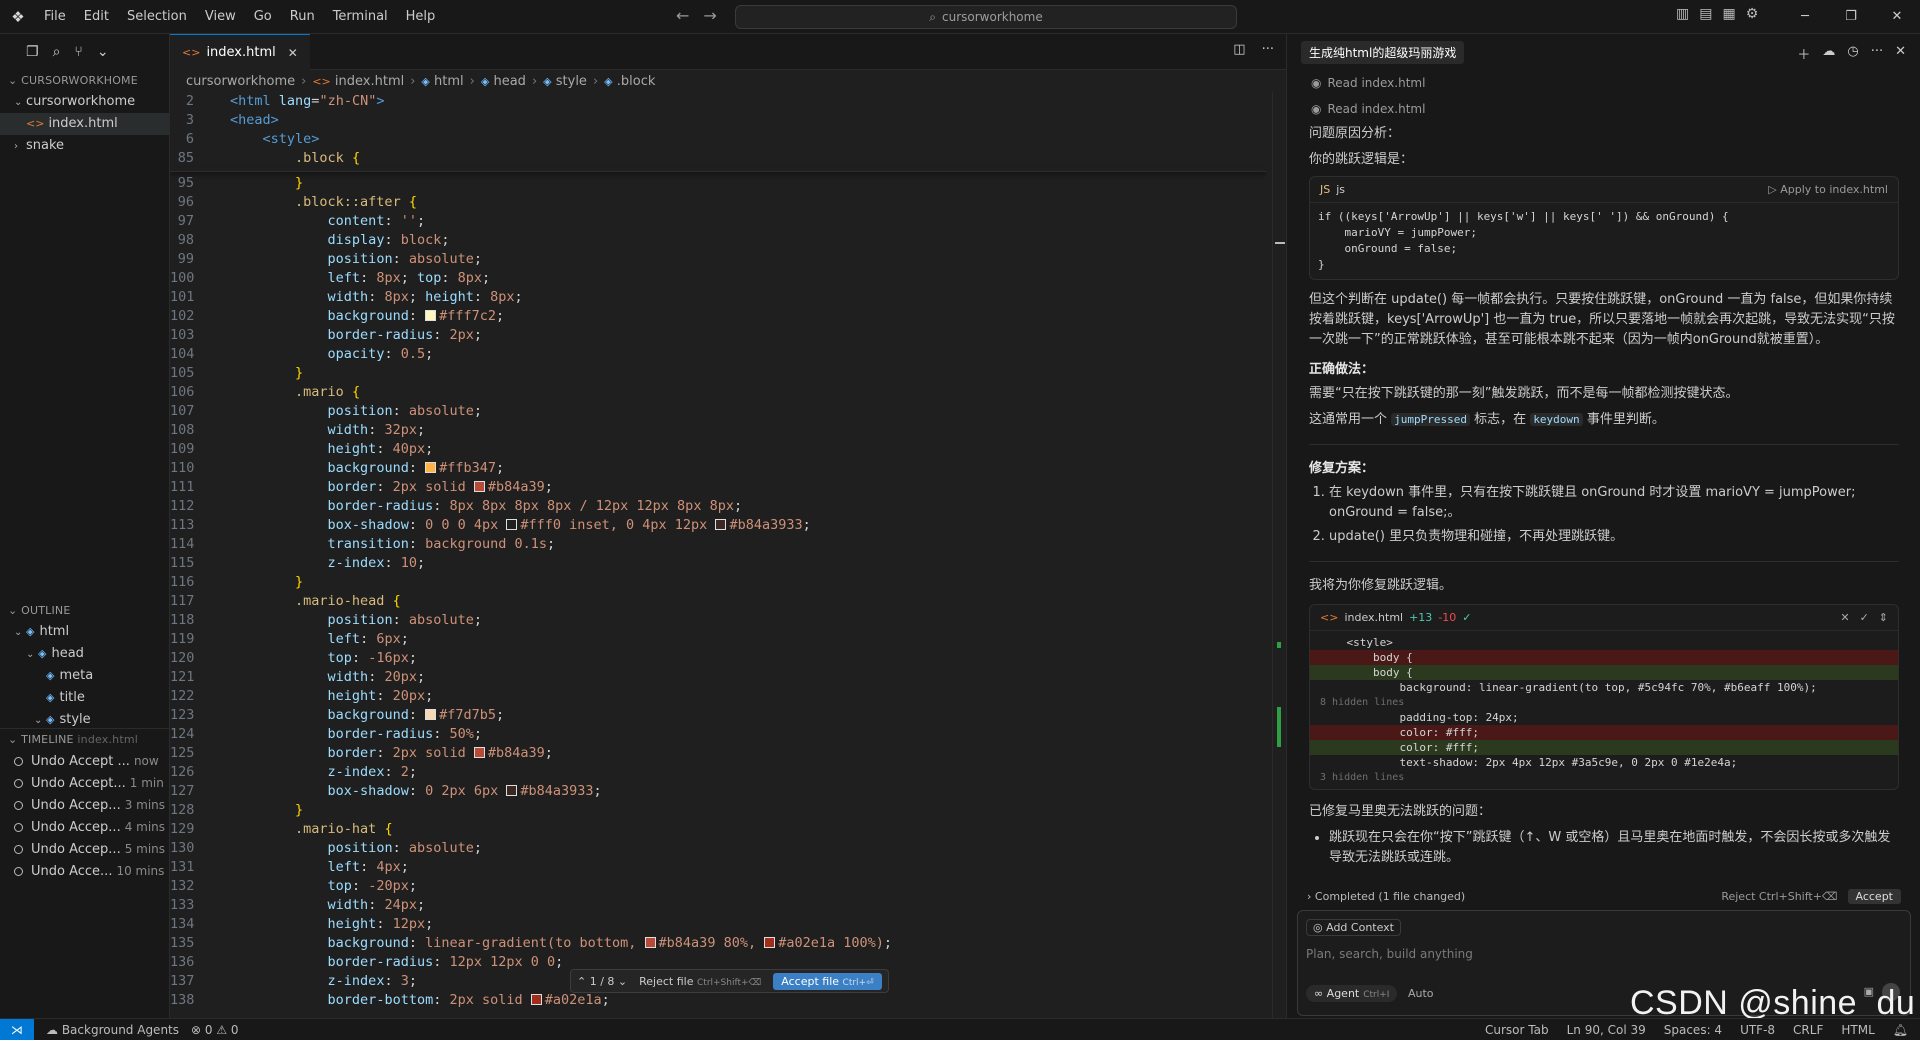  What do you see at coordinates (718, 139) in the screenshot?
I see `sticky-scroll-line: 6 <style>` at bounding box center [718, 139].